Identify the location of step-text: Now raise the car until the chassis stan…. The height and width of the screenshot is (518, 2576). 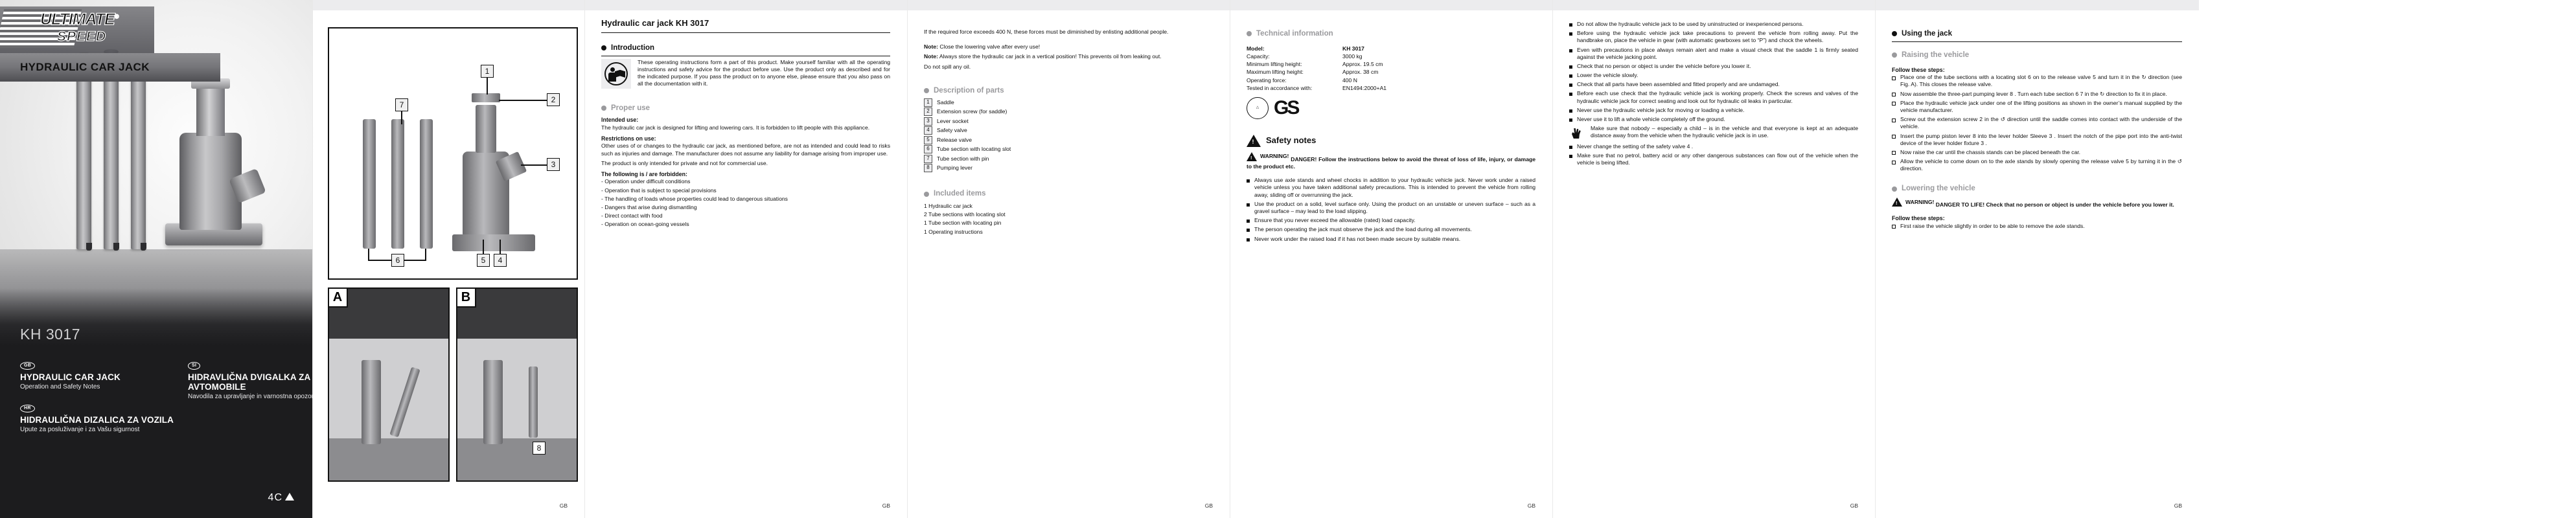
(1990, 151).